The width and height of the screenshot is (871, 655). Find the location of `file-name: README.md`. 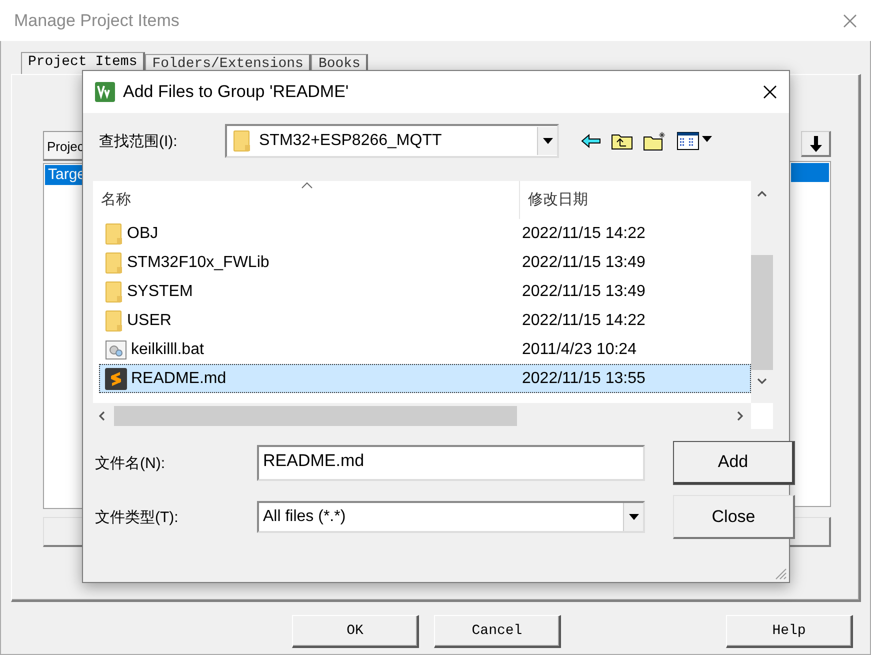

file-name: README.md is located at coordinates (178, 379).